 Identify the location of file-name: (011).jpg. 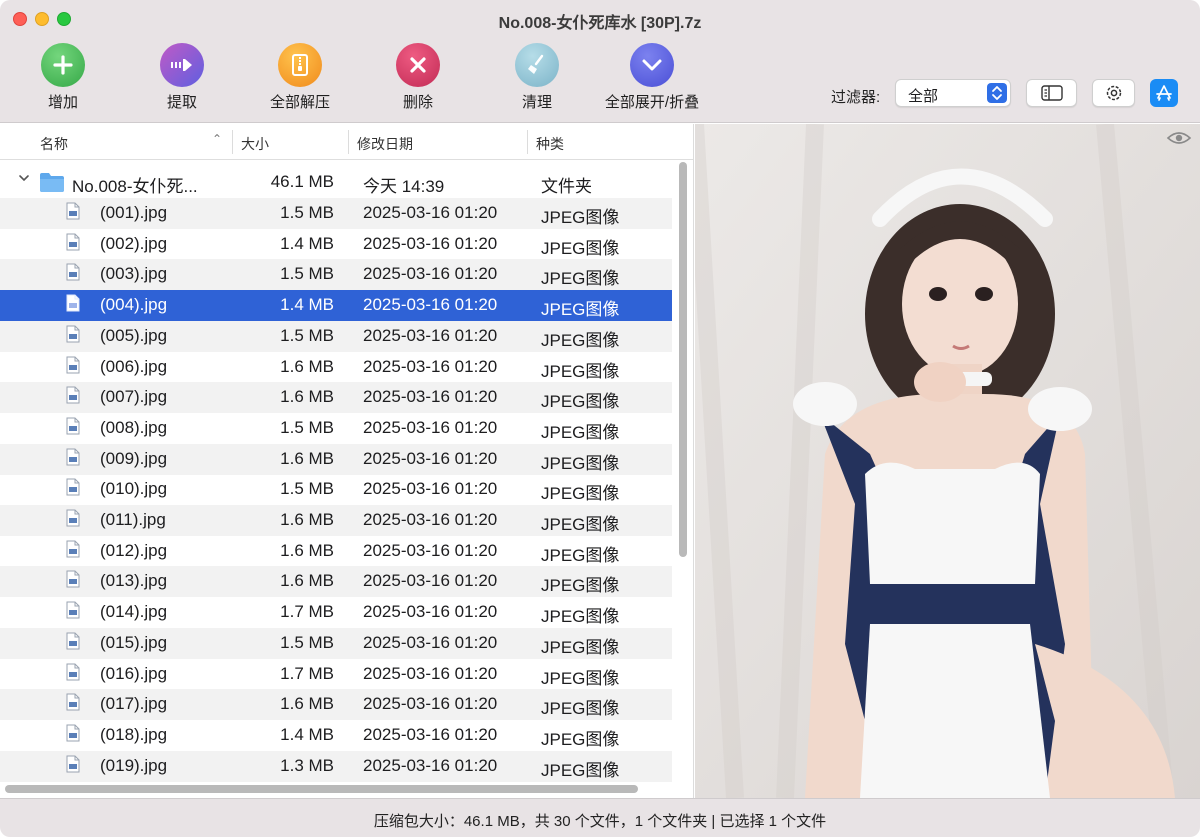
(133, 519).